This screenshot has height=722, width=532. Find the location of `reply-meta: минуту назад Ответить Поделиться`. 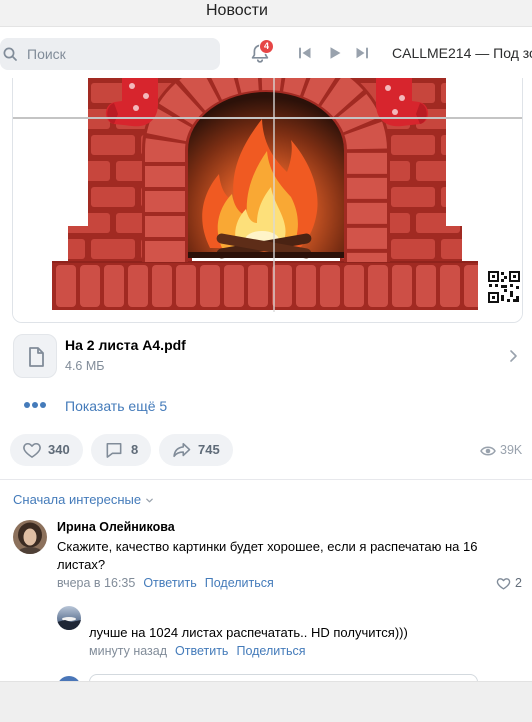

reply-meta: минуту назад Ответить Поделиться is located at coordinates (197, 651).